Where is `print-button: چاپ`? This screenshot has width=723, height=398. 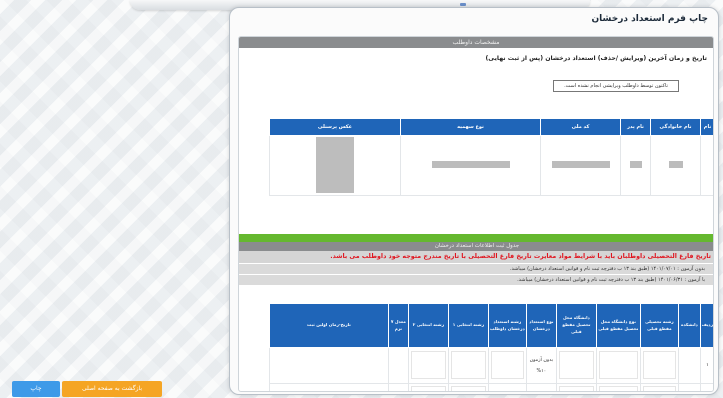
print-button: چاپ is located at coordinates (36, 389).